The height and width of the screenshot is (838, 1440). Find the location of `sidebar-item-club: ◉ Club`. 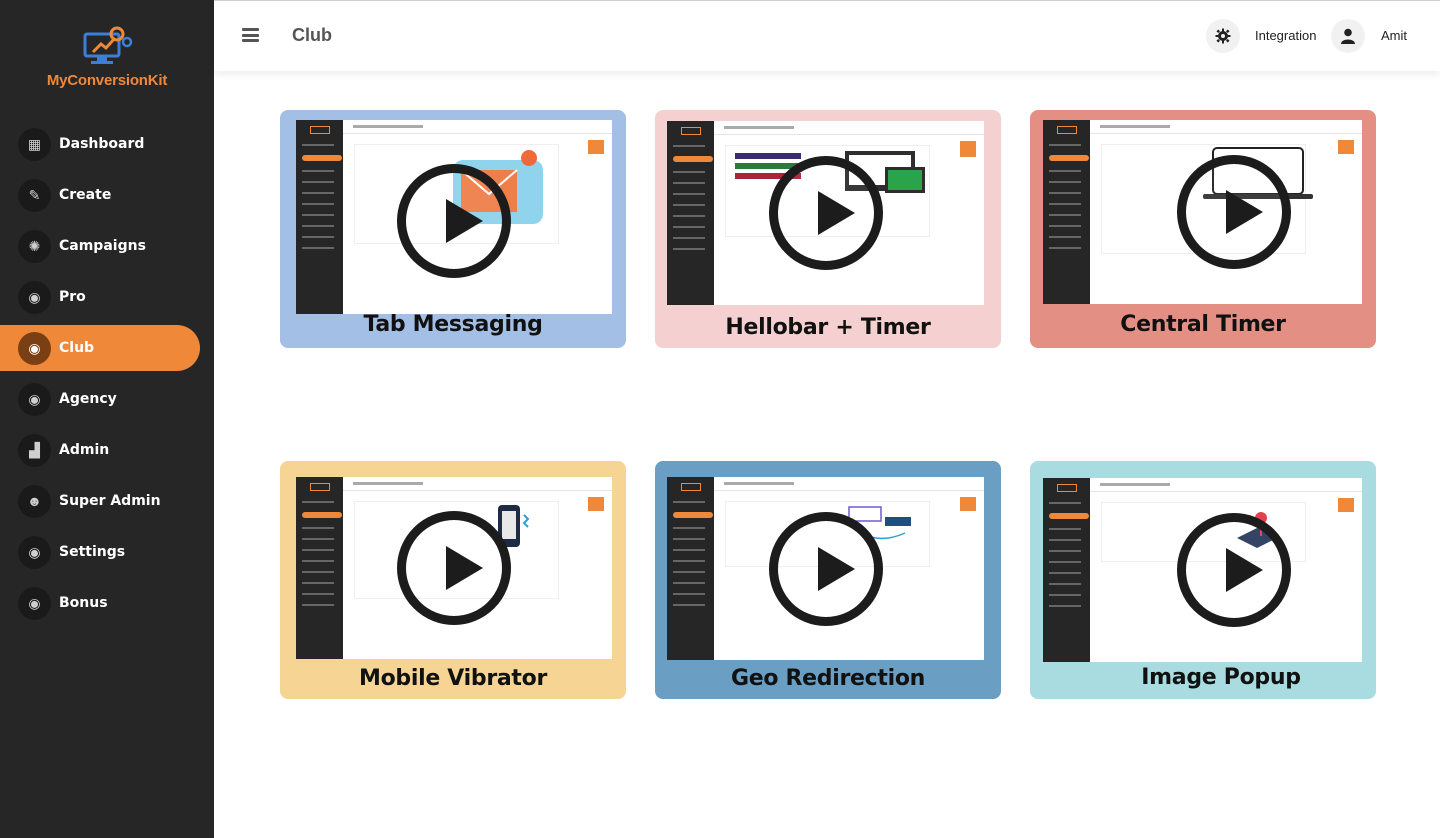

sidebar-item-club: ◉ Club is located at coordinates (100, 348).